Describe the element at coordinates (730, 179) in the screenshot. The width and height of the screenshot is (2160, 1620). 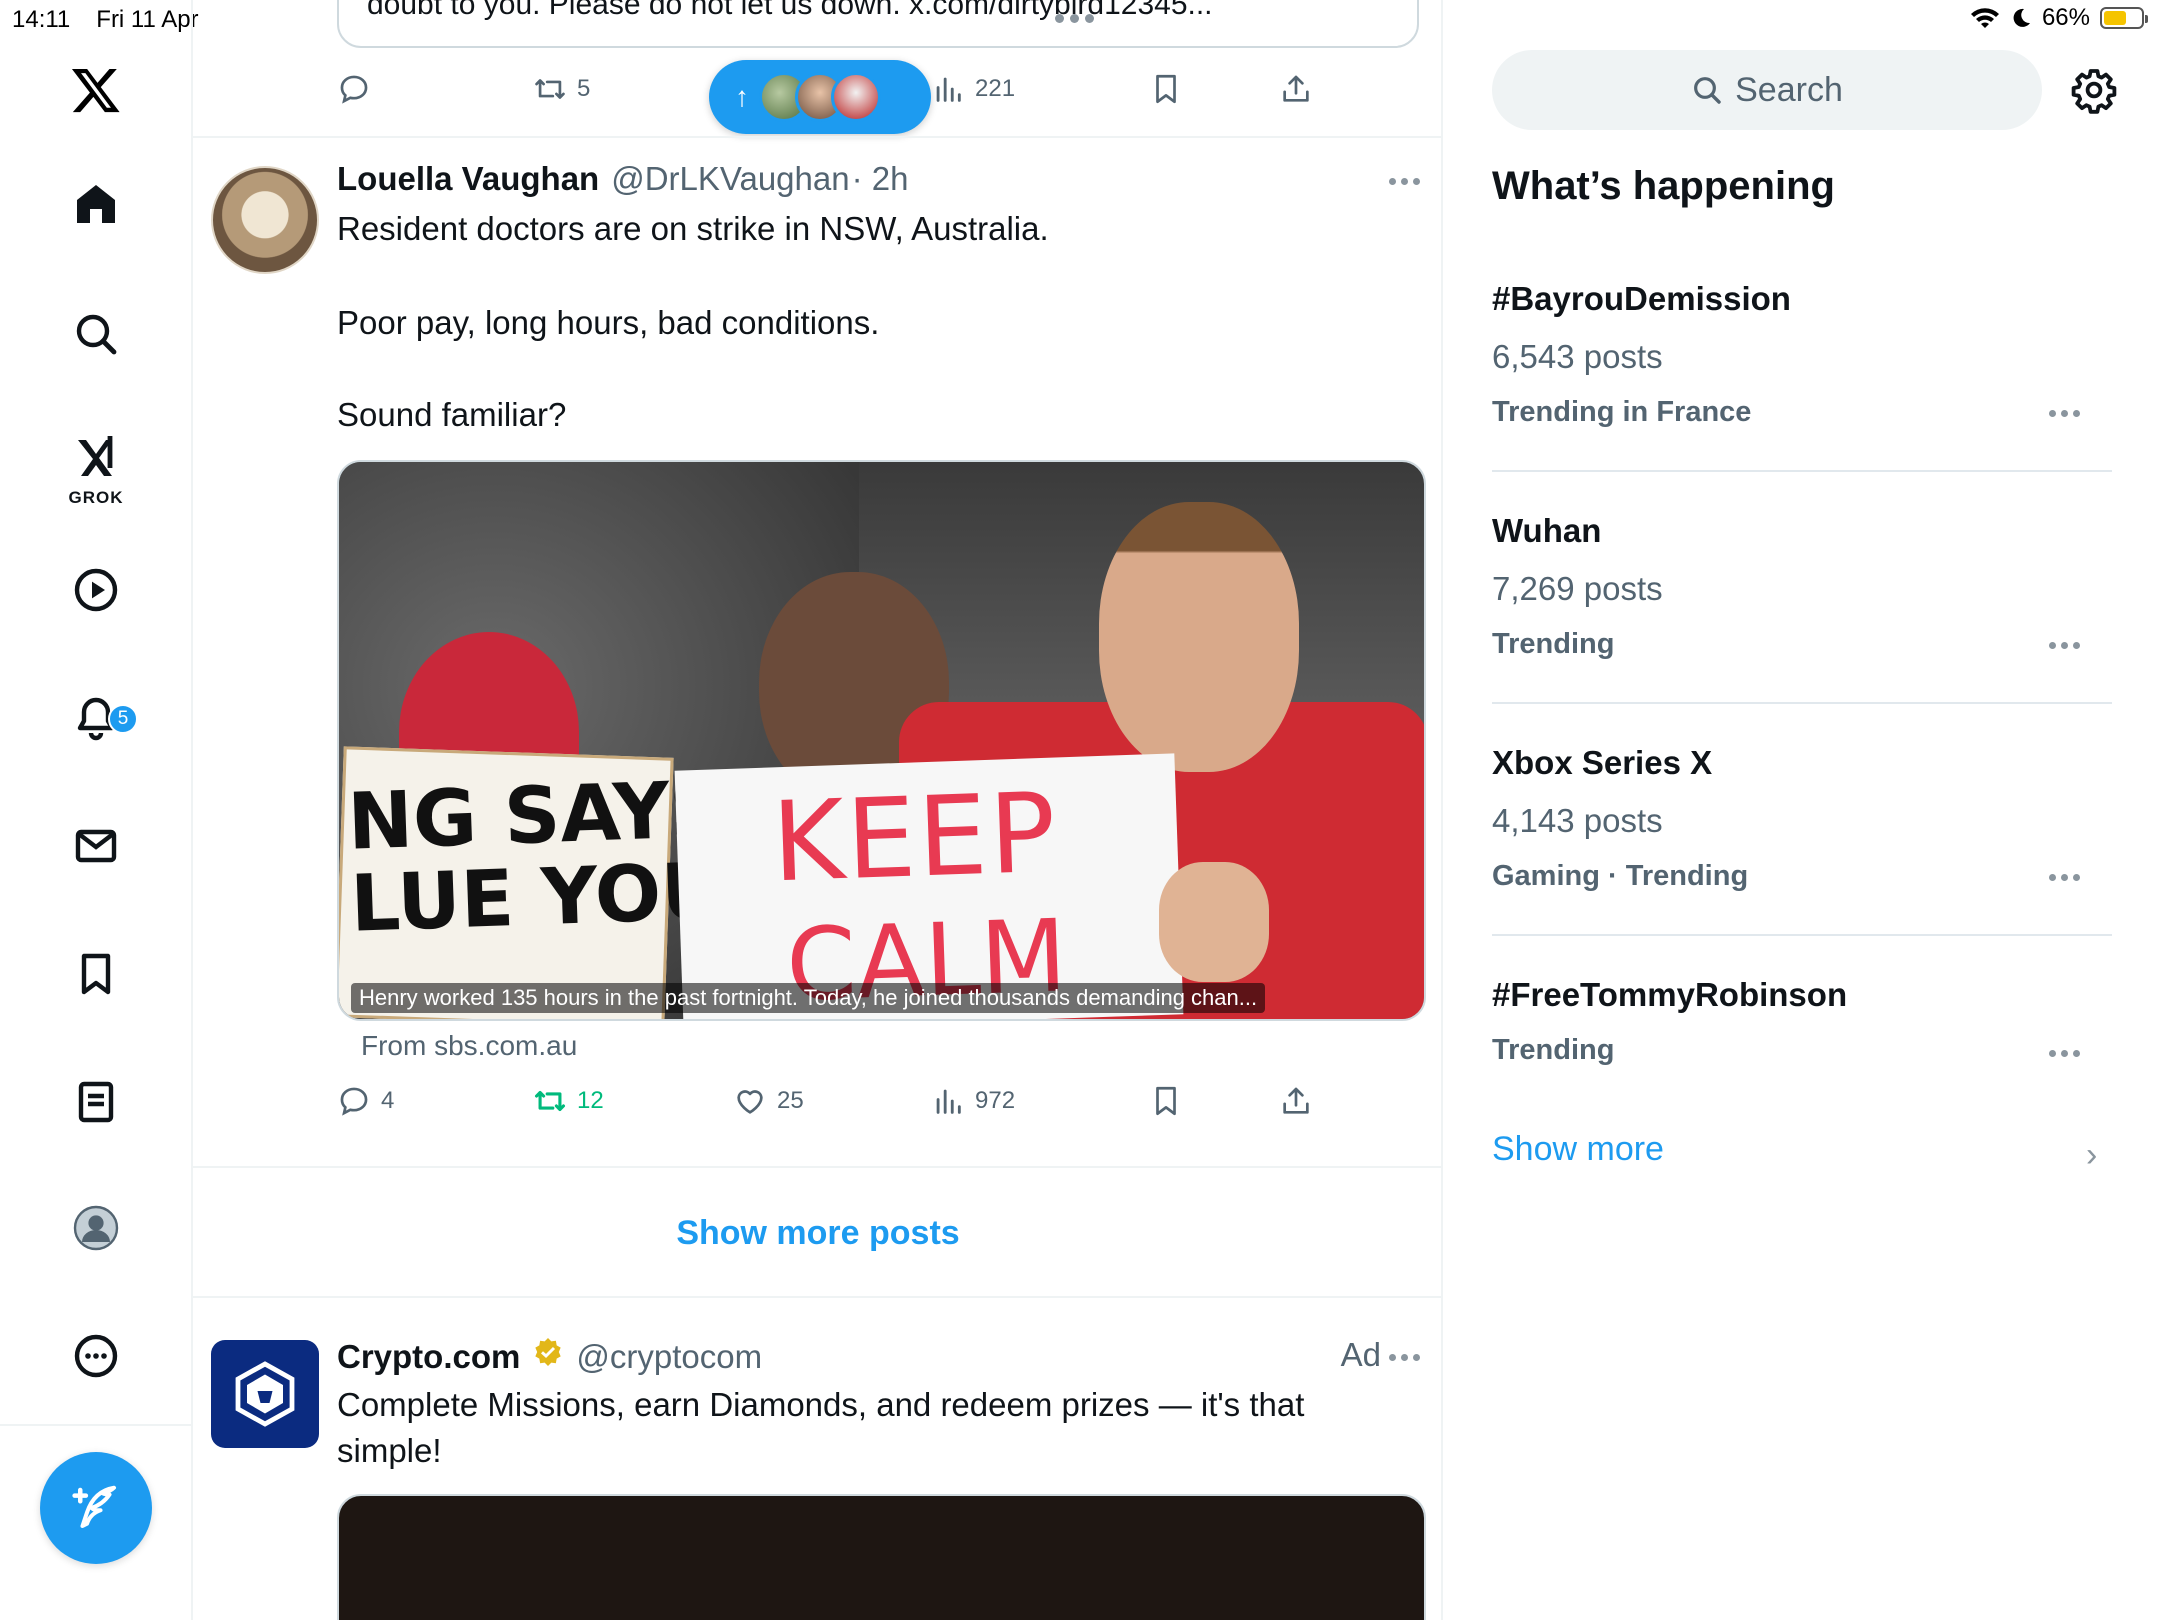
I see `author-handle: @DrLKVaughan` at that location.